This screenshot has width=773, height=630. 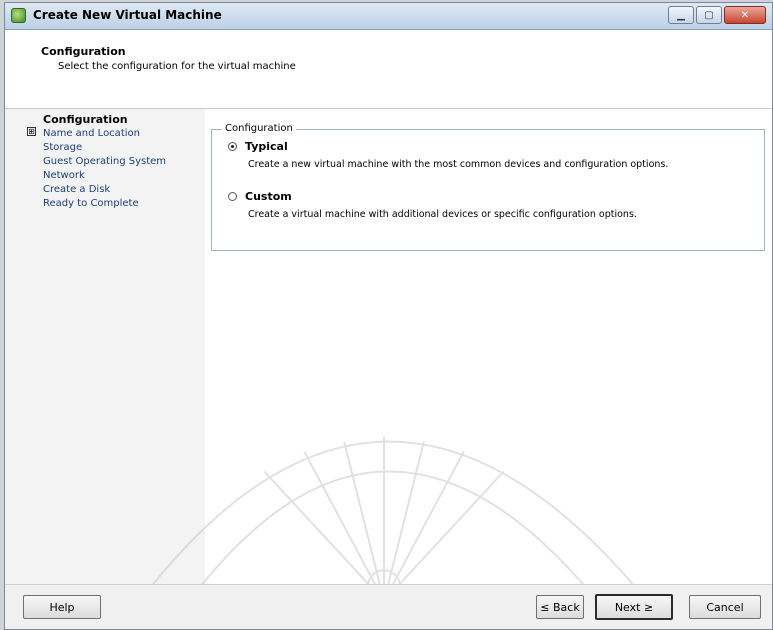 What do you see at coordinates (31, 131) in the screenshot?
I see `expand-icon: ⊞` at bounding box center [31, 131].